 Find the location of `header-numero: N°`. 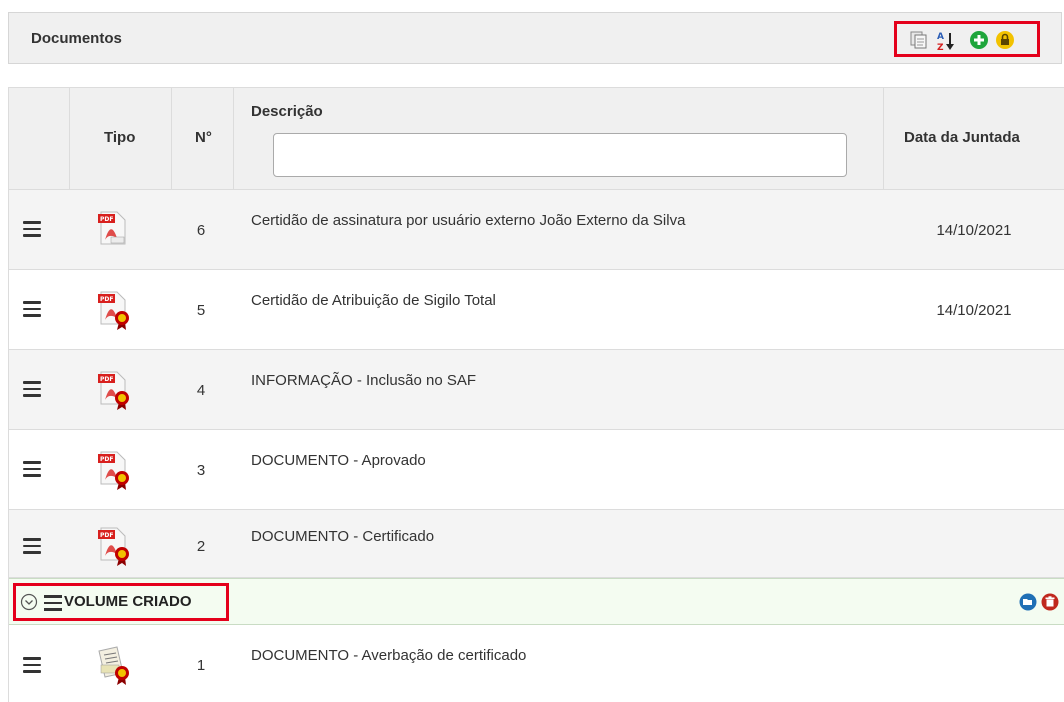

header-numero: N° is located at coordinates (203, 137).